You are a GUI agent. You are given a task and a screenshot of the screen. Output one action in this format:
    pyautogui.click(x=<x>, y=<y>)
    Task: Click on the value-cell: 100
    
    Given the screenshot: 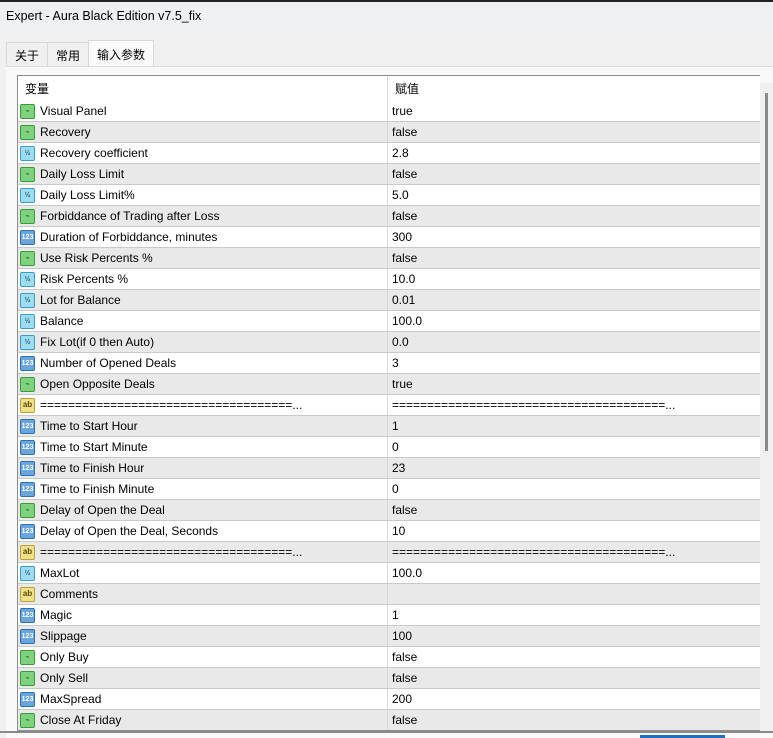 What is the action you would take?
    pyautogui.click(x=574, y=636)
    